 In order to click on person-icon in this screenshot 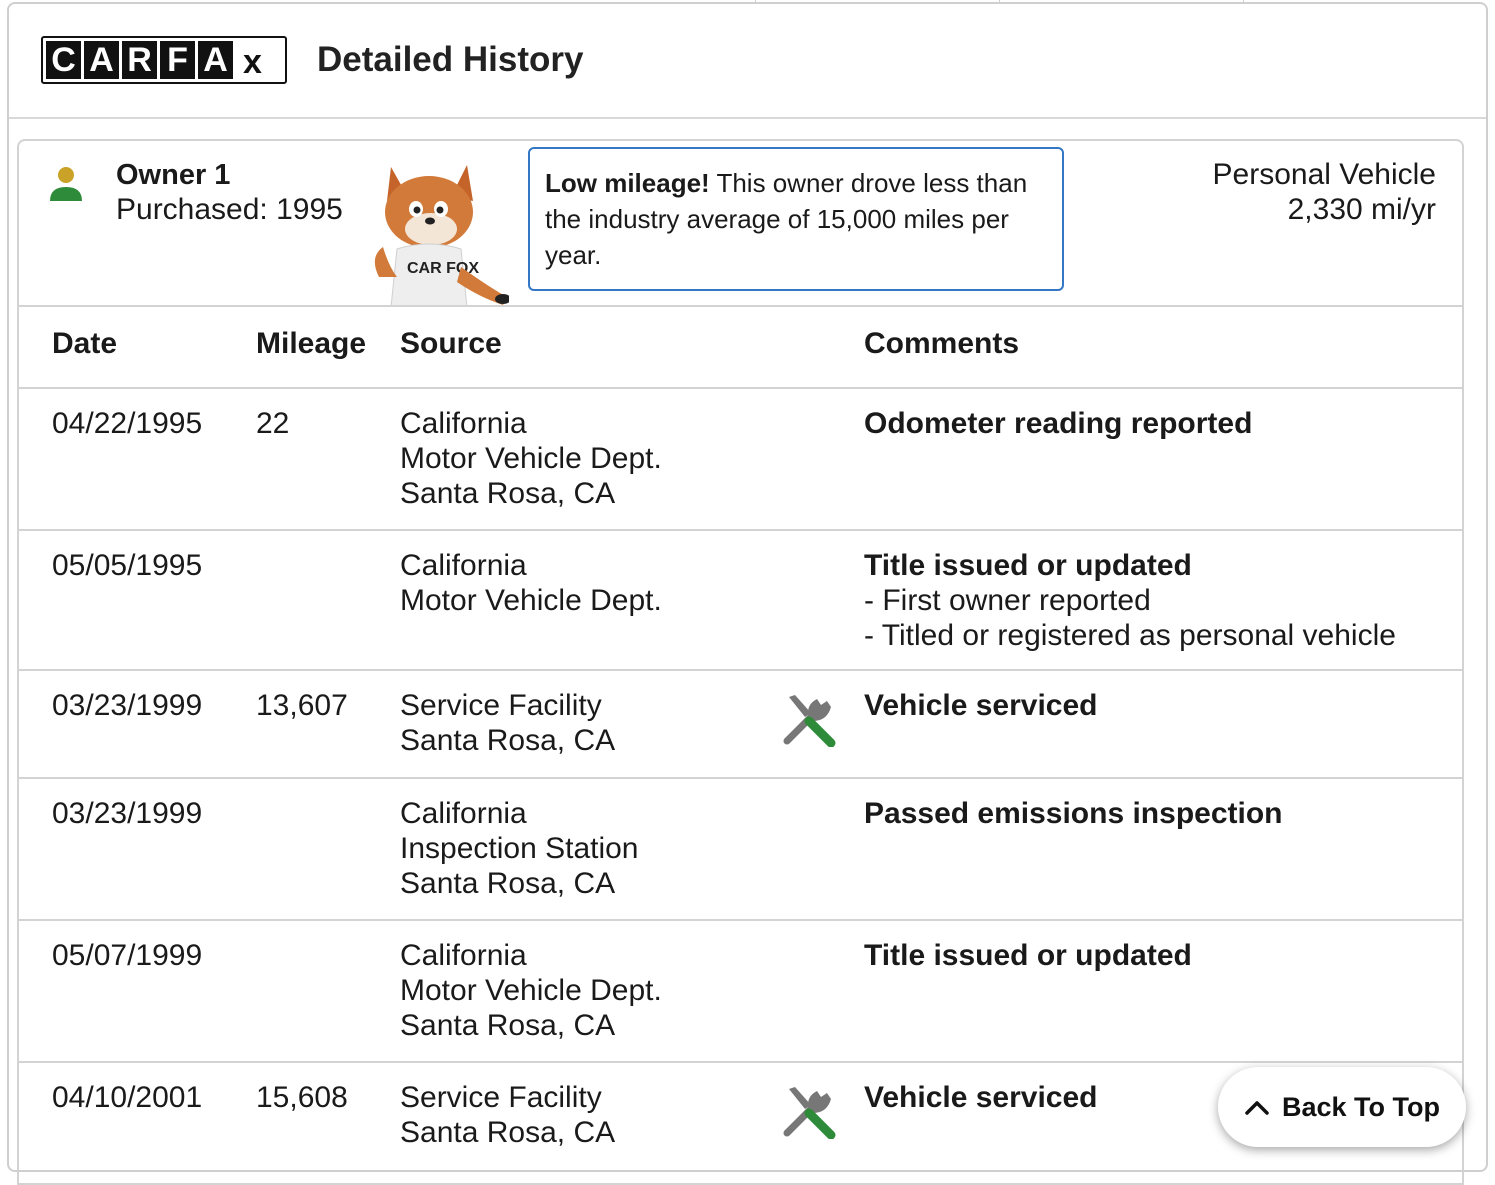, I will do `click(66, 184)`.